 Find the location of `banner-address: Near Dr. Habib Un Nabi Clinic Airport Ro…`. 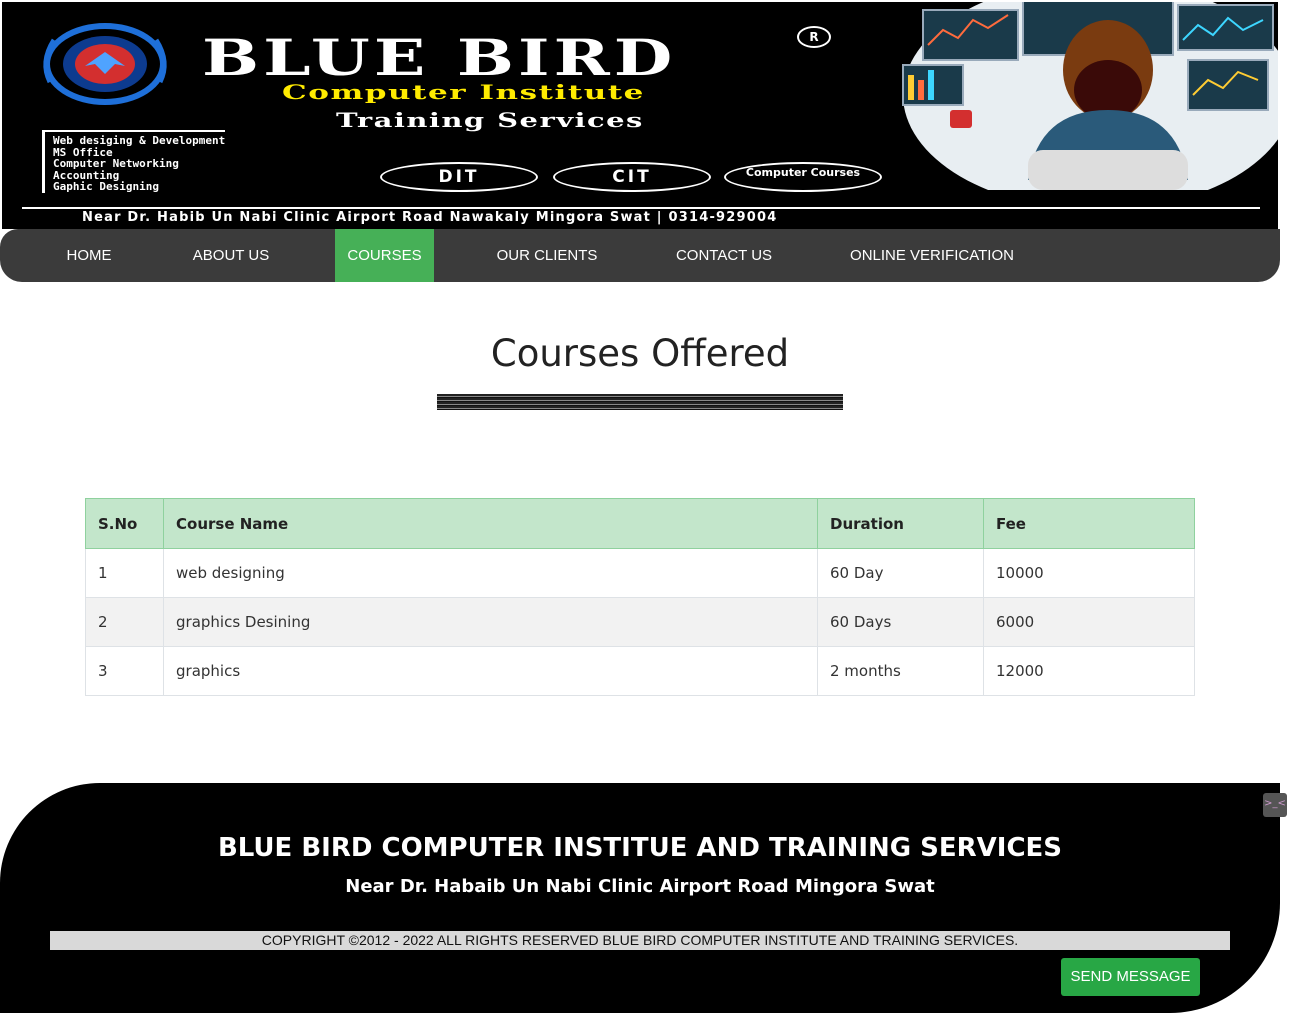

banner-address: Near Dr. Habib Un Nabi Clinic Airport Ro… is located at coordinates (430, 217).